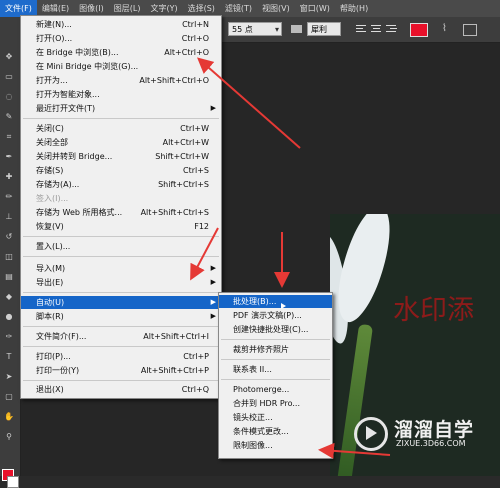  What do you see at coordinates (121, 108) in the screenshot?
I see `menu-item-recent-files: 最近打开文件(T) ▶` at bounding box center [121, 108].